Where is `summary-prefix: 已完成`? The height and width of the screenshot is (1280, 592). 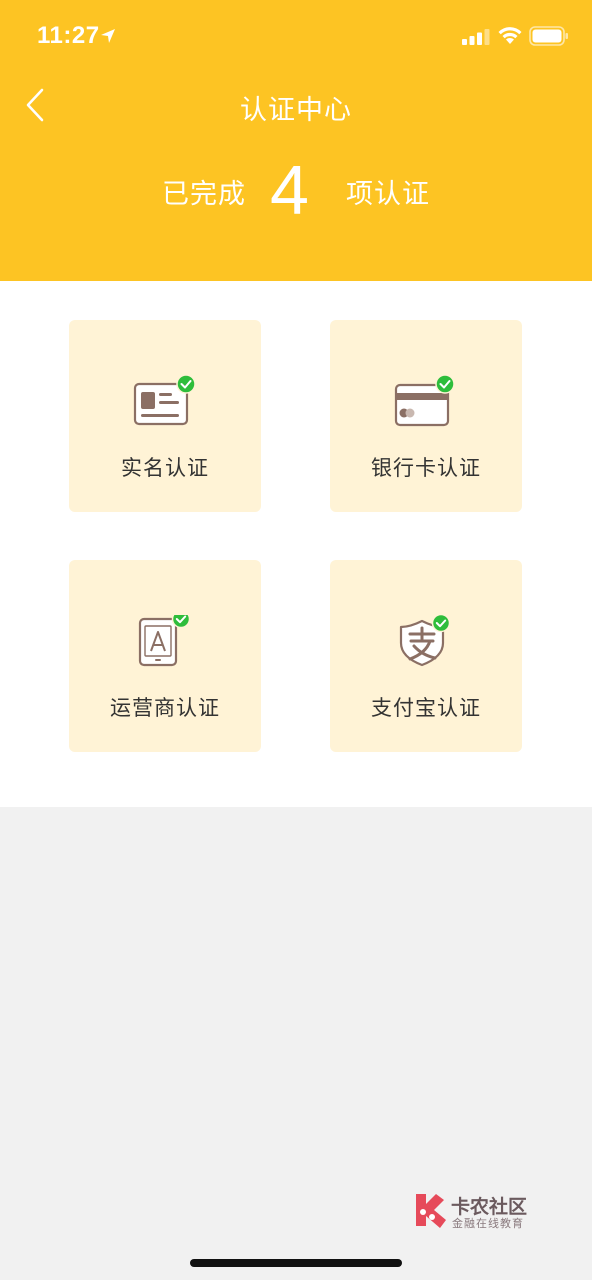 summary-prefix: 已完成 is located at coordinates (204, 194).